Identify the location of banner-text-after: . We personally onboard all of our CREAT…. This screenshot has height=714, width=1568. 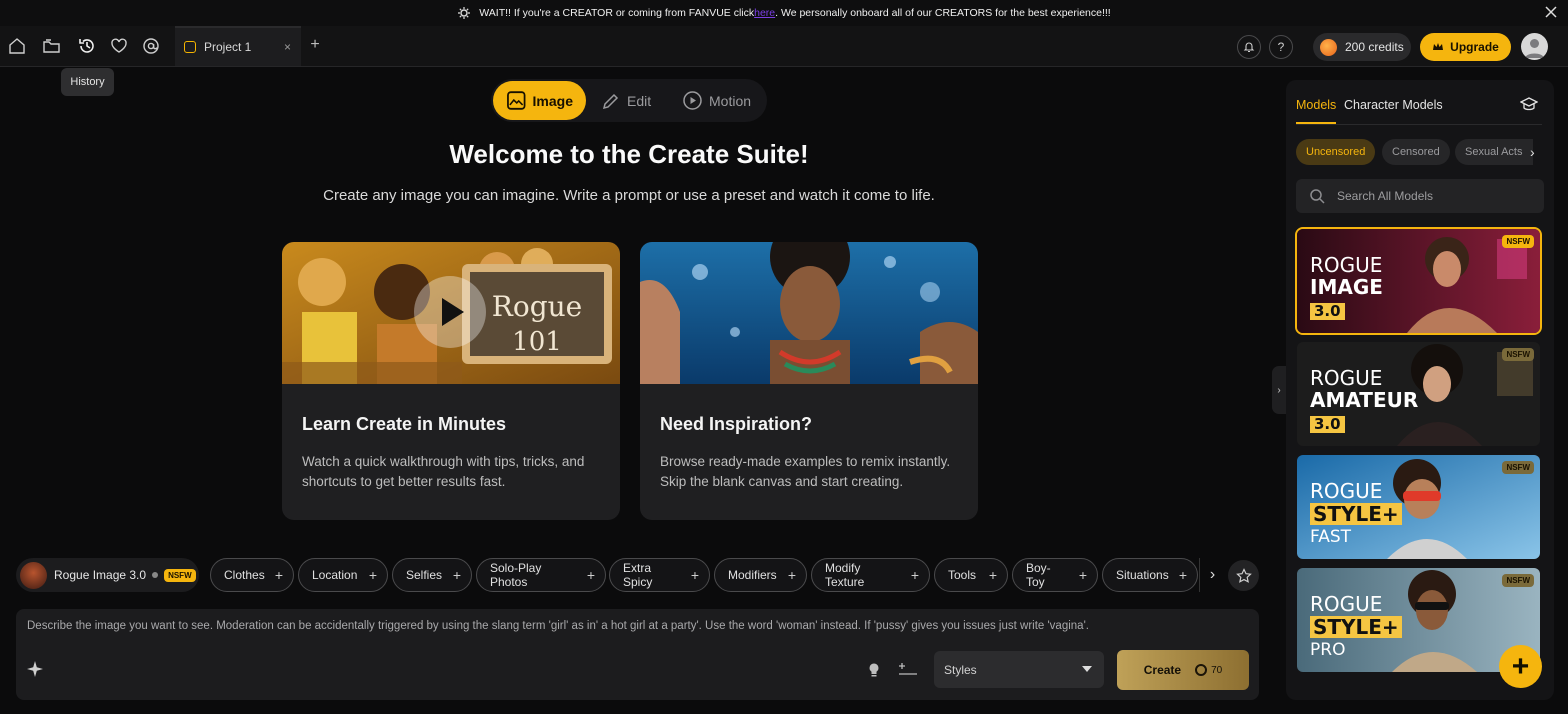
(943, 13).